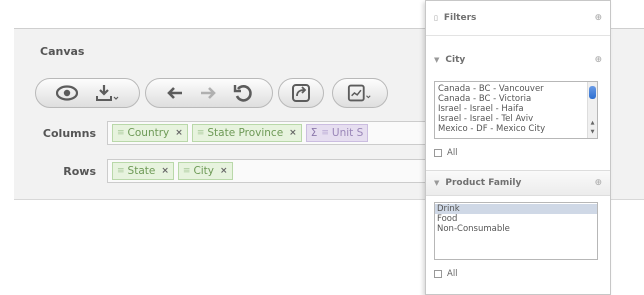 This screenshot has width=644, height=295. I want to click on pill-label: Country, so click(148, 133).